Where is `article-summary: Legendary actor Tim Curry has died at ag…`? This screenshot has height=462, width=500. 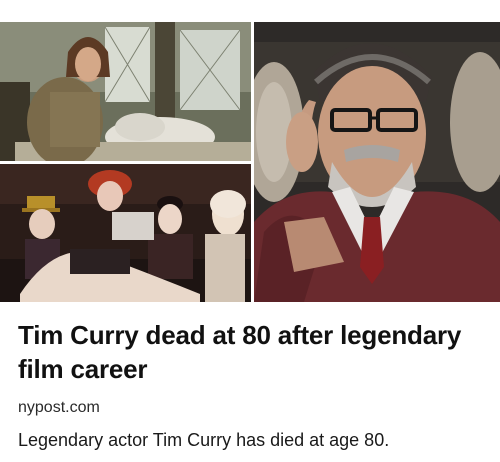
article-summary: Legendary actor Tim Curry has died at ag… is located at coordinates (204, 440).